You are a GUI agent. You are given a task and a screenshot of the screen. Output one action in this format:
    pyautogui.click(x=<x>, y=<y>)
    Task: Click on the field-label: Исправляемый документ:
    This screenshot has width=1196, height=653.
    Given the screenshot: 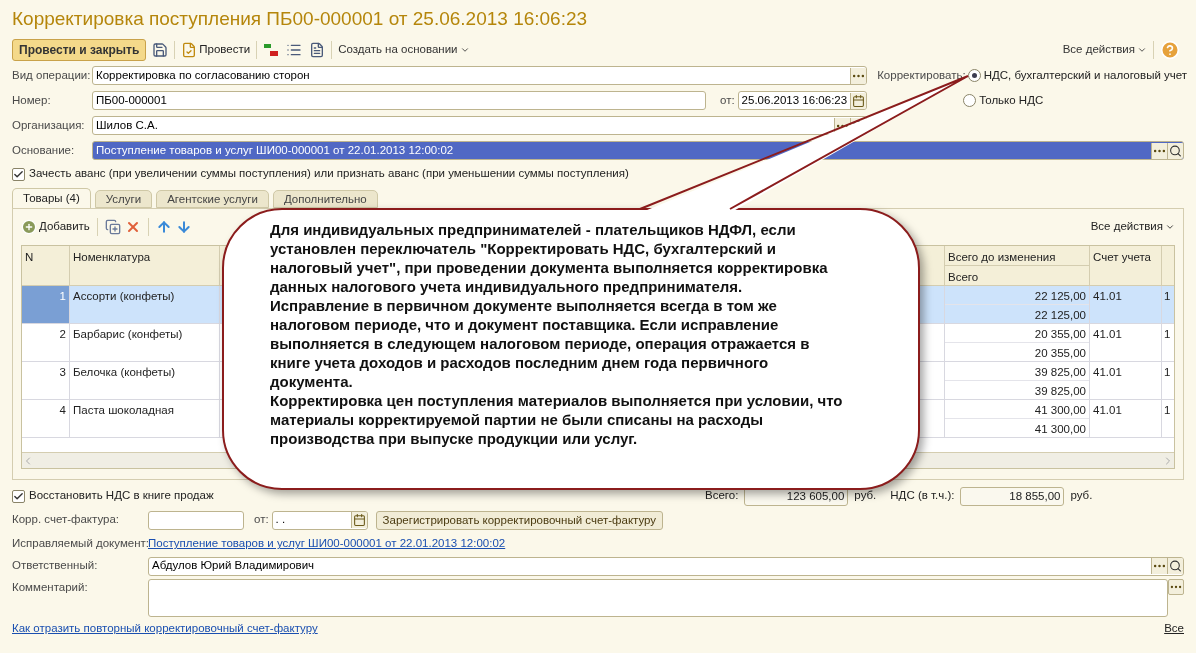 What is the action you would take?
    pyautogui.click(x=80, y=544)
    